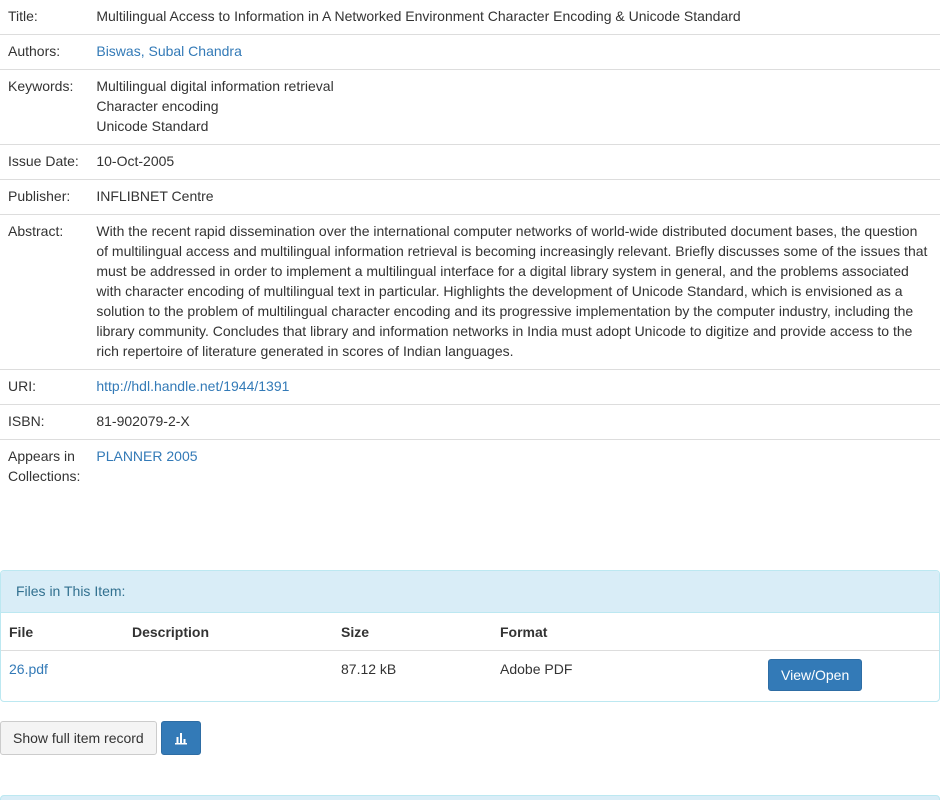 The height and width of the screenshot is (800, 942). What do you see at coordinates (536, 669) in the screenshot?
I see `file-format: Adobe PDF` at bounding box center [536, 669].